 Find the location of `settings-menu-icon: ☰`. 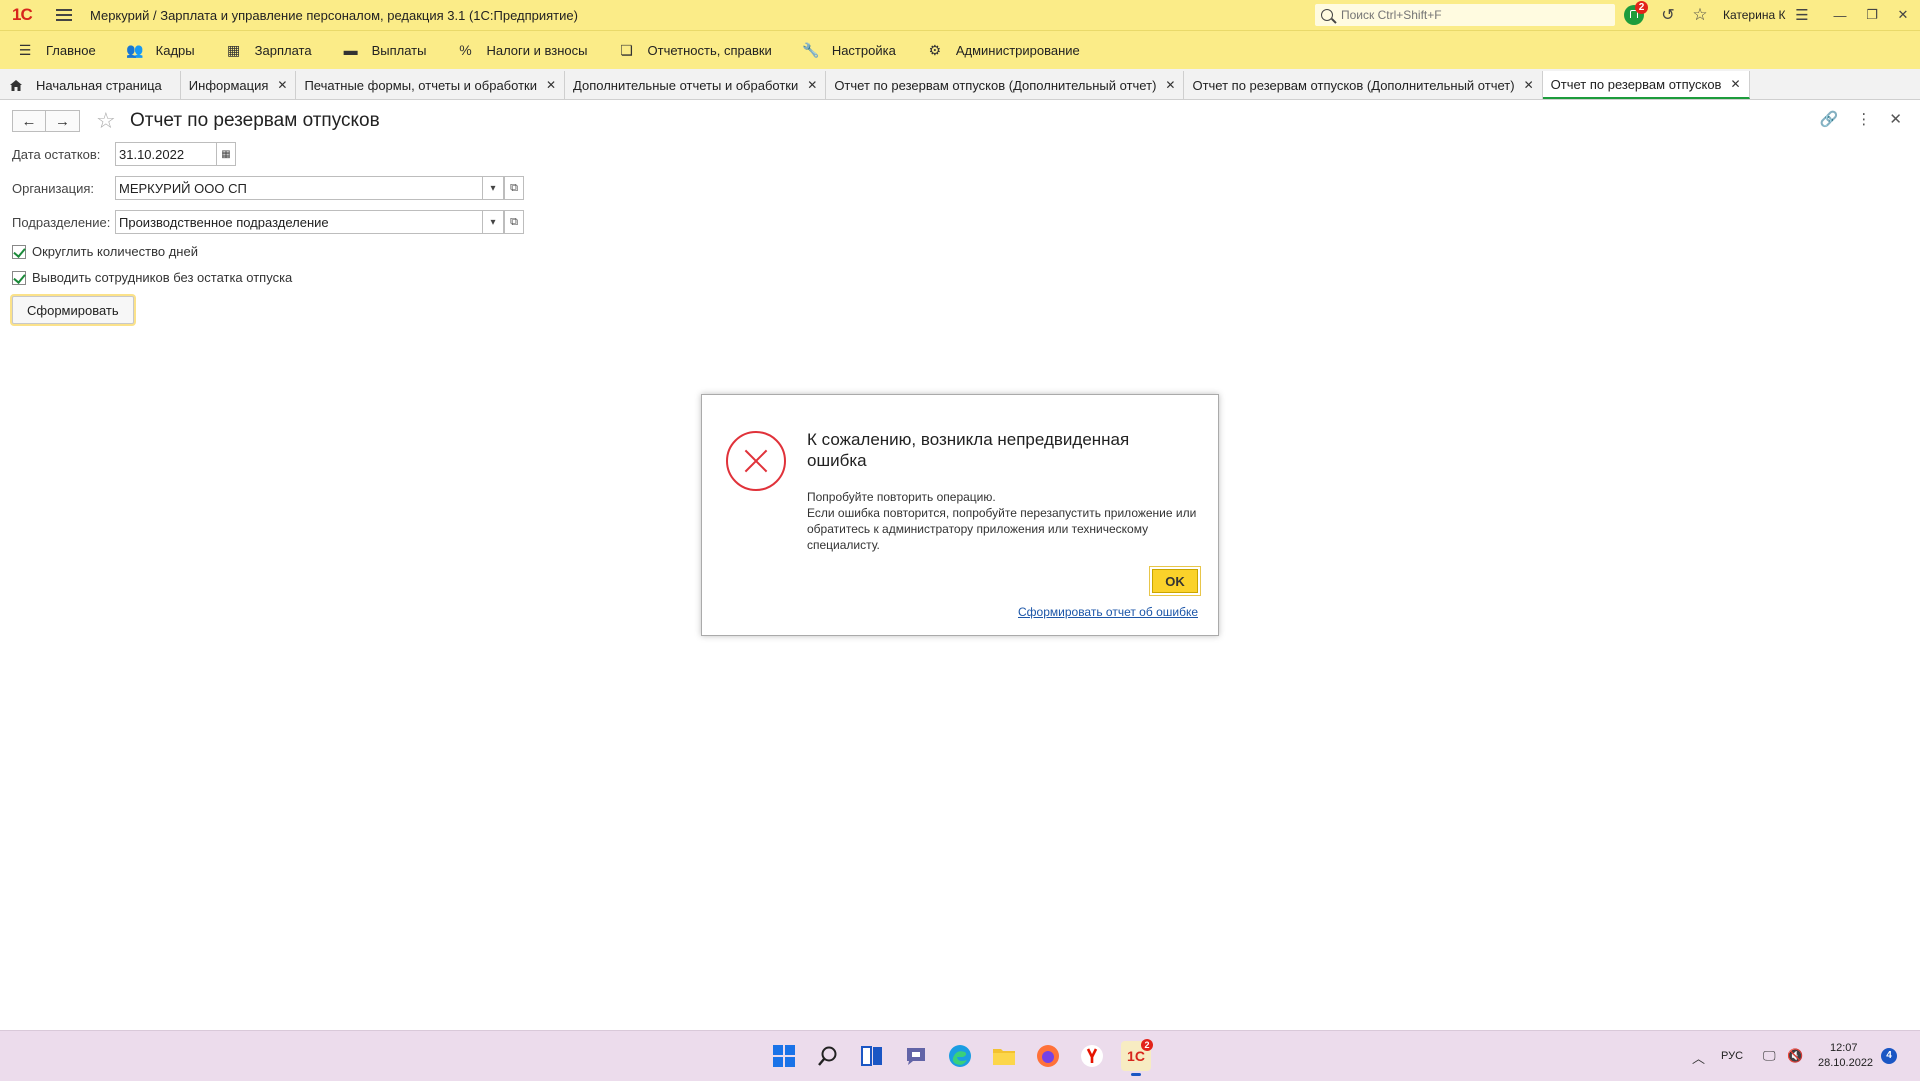

settings-menu-icon: ☰ is located at coordinates (1802, 15).